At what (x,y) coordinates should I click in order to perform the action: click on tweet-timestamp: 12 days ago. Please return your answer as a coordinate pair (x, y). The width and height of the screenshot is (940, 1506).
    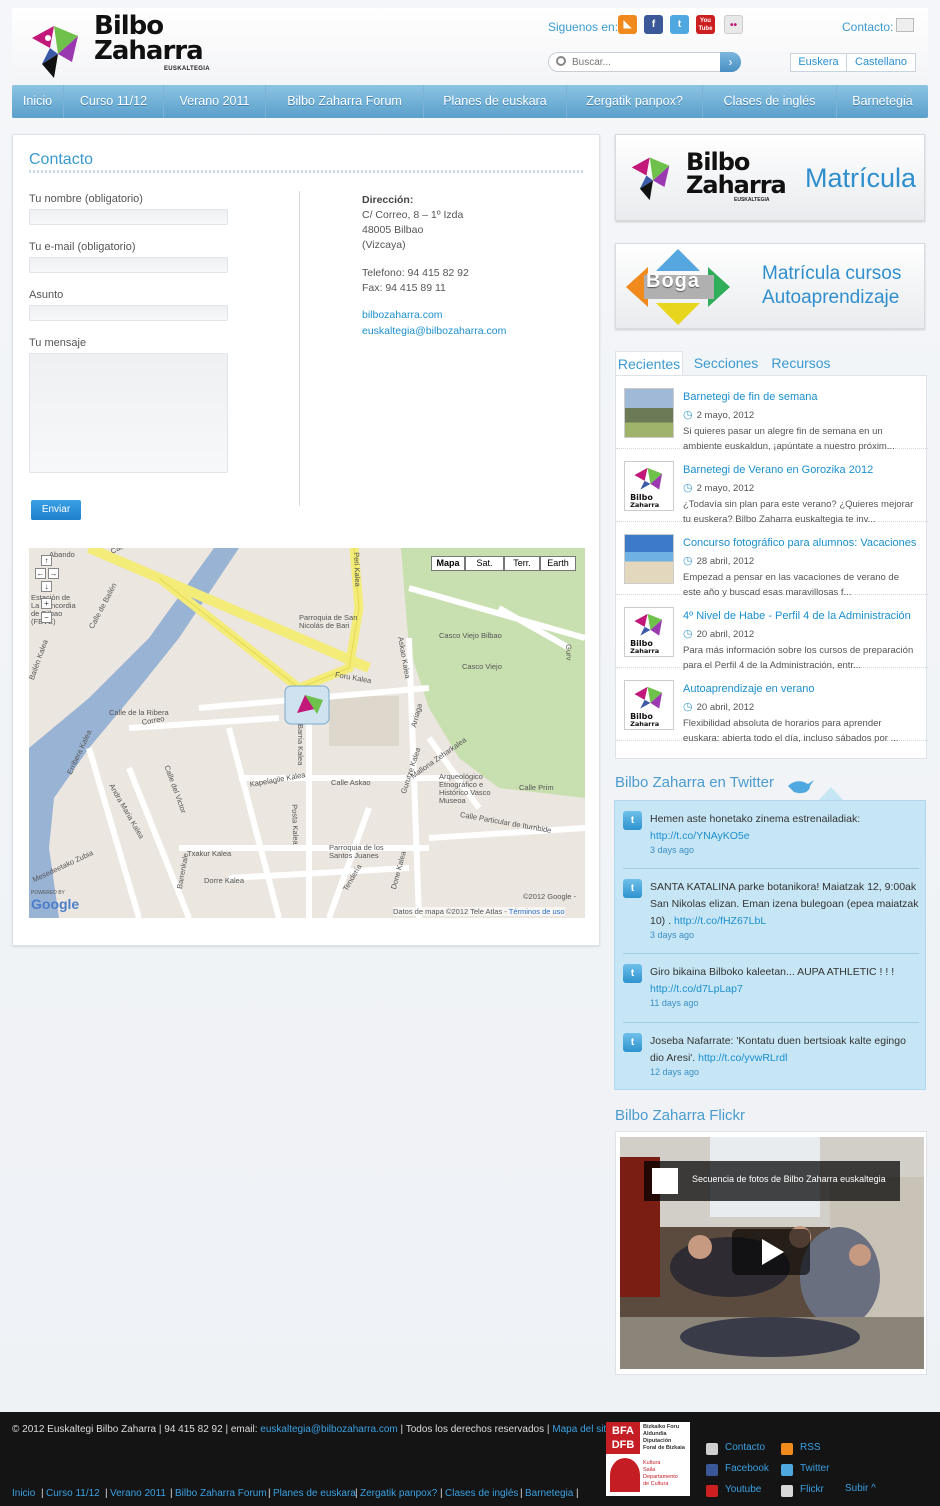
    Looking at the image, I should click on (674, 1072).